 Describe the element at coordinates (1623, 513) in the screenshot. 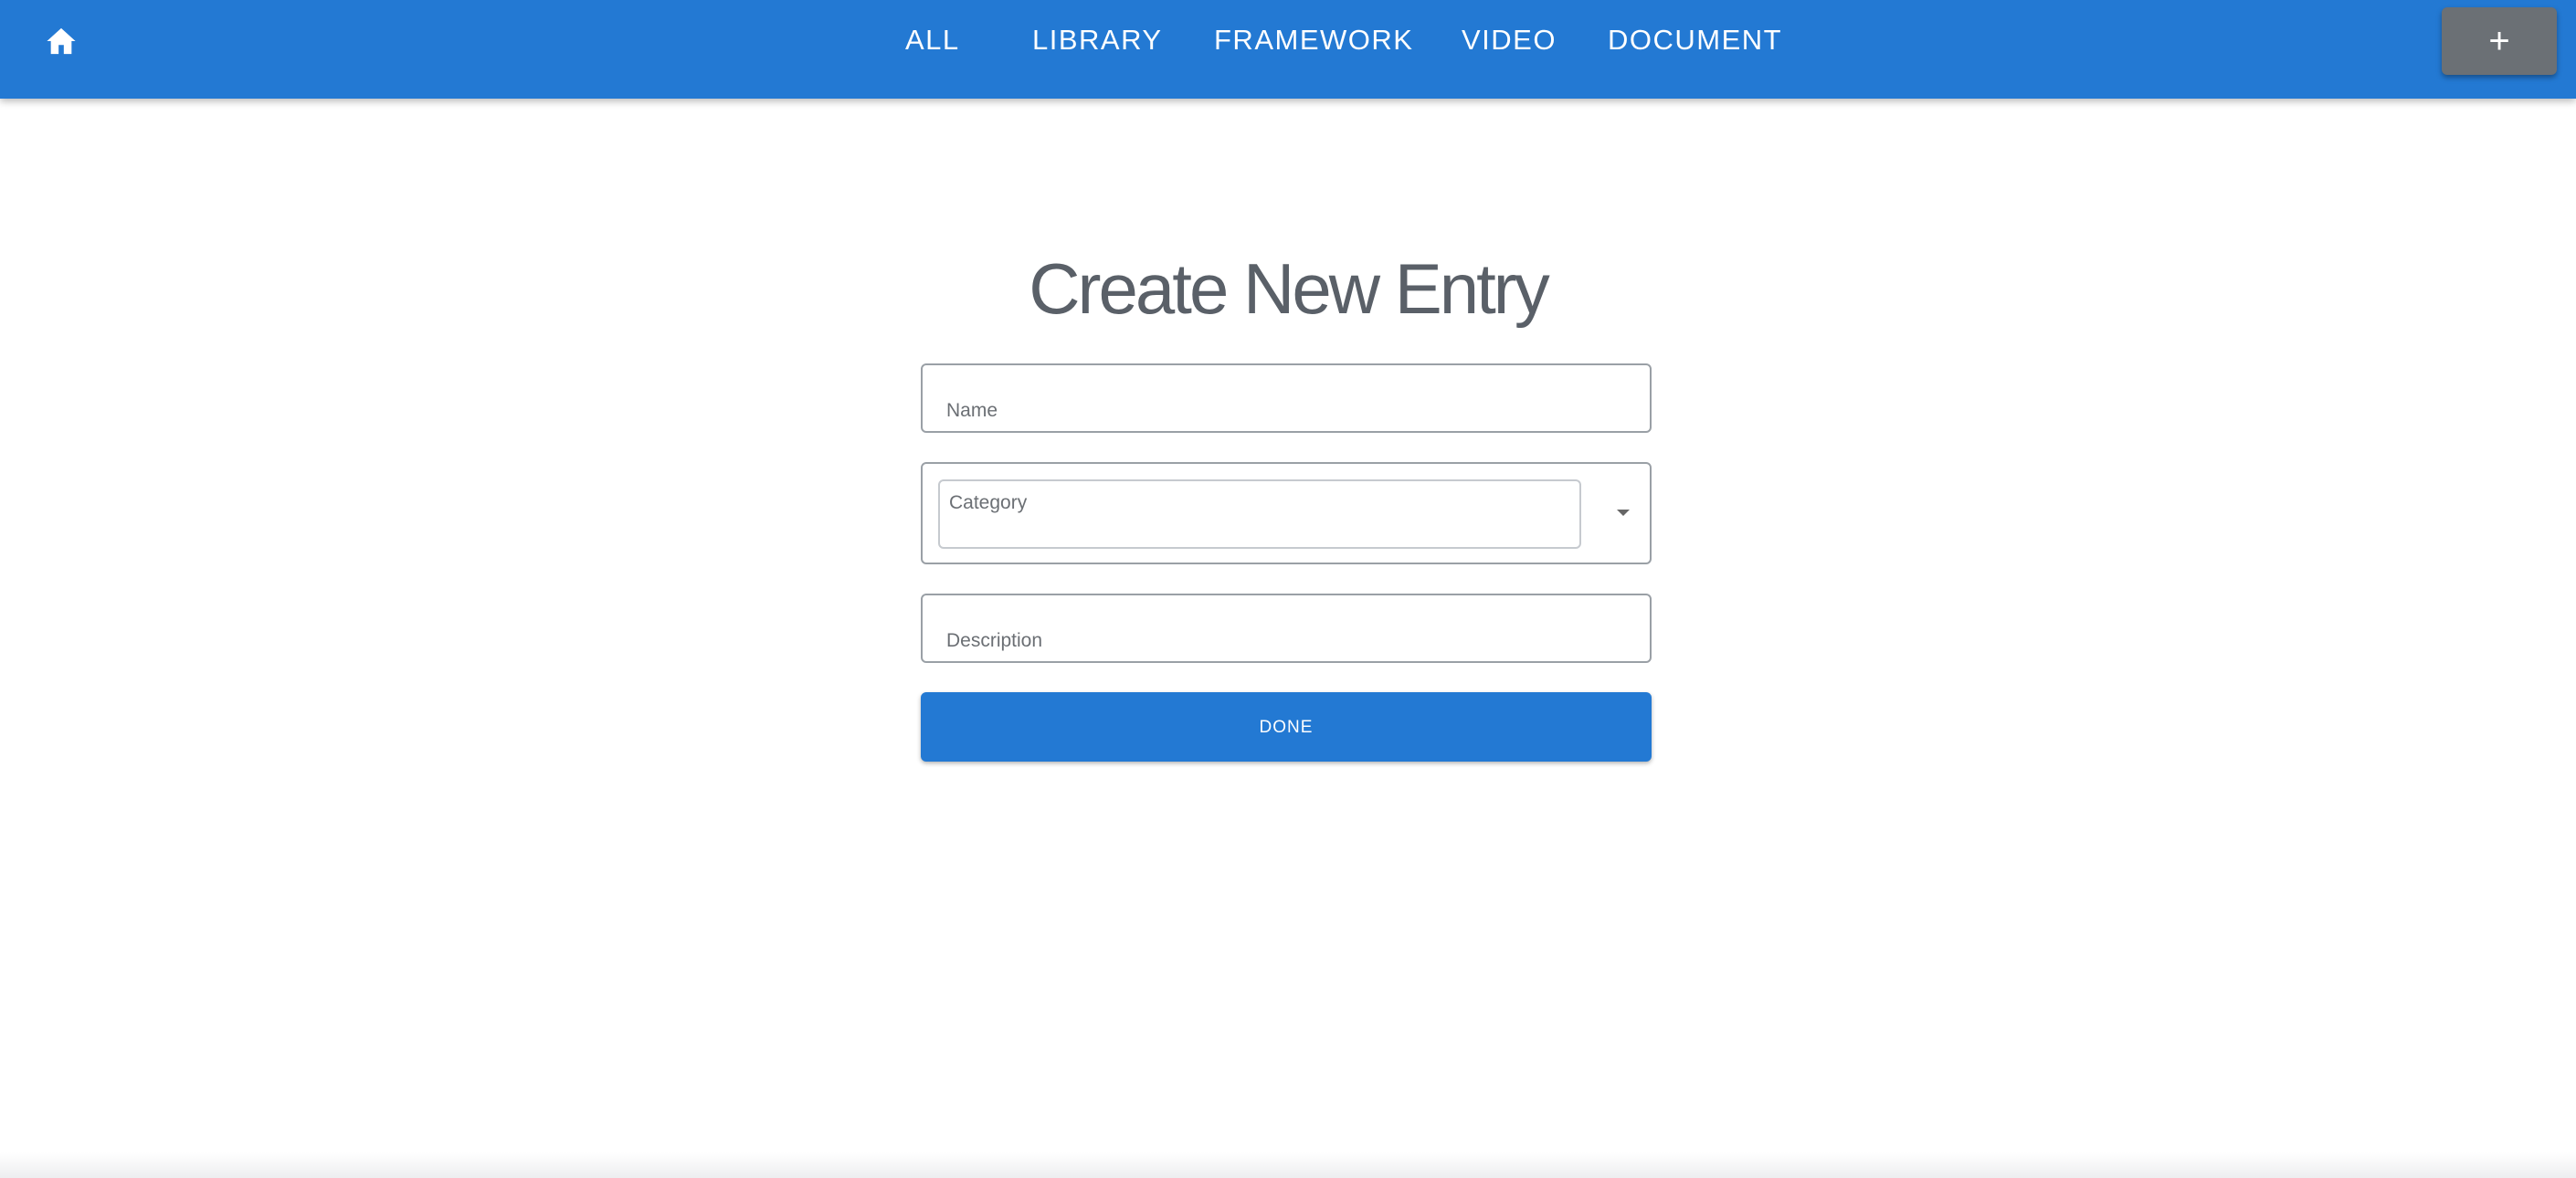

I see `chevron-down-icon` at that location.